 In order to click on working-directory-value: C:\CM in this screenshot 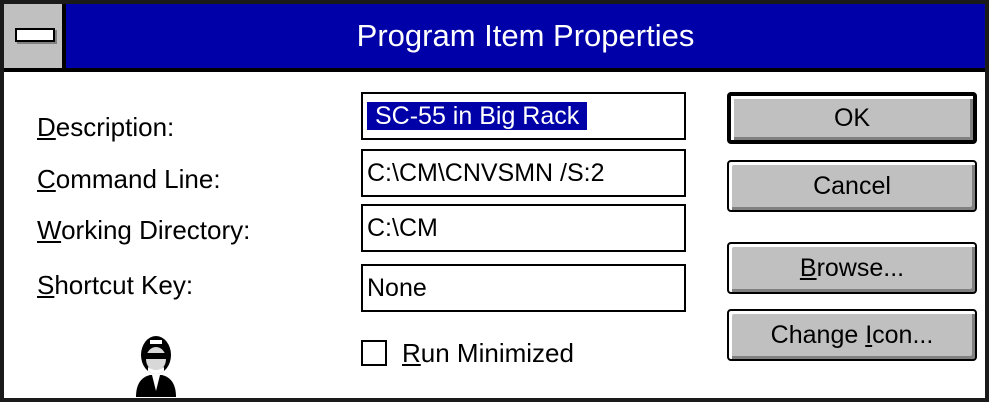, I will do `click(402, 228)`.